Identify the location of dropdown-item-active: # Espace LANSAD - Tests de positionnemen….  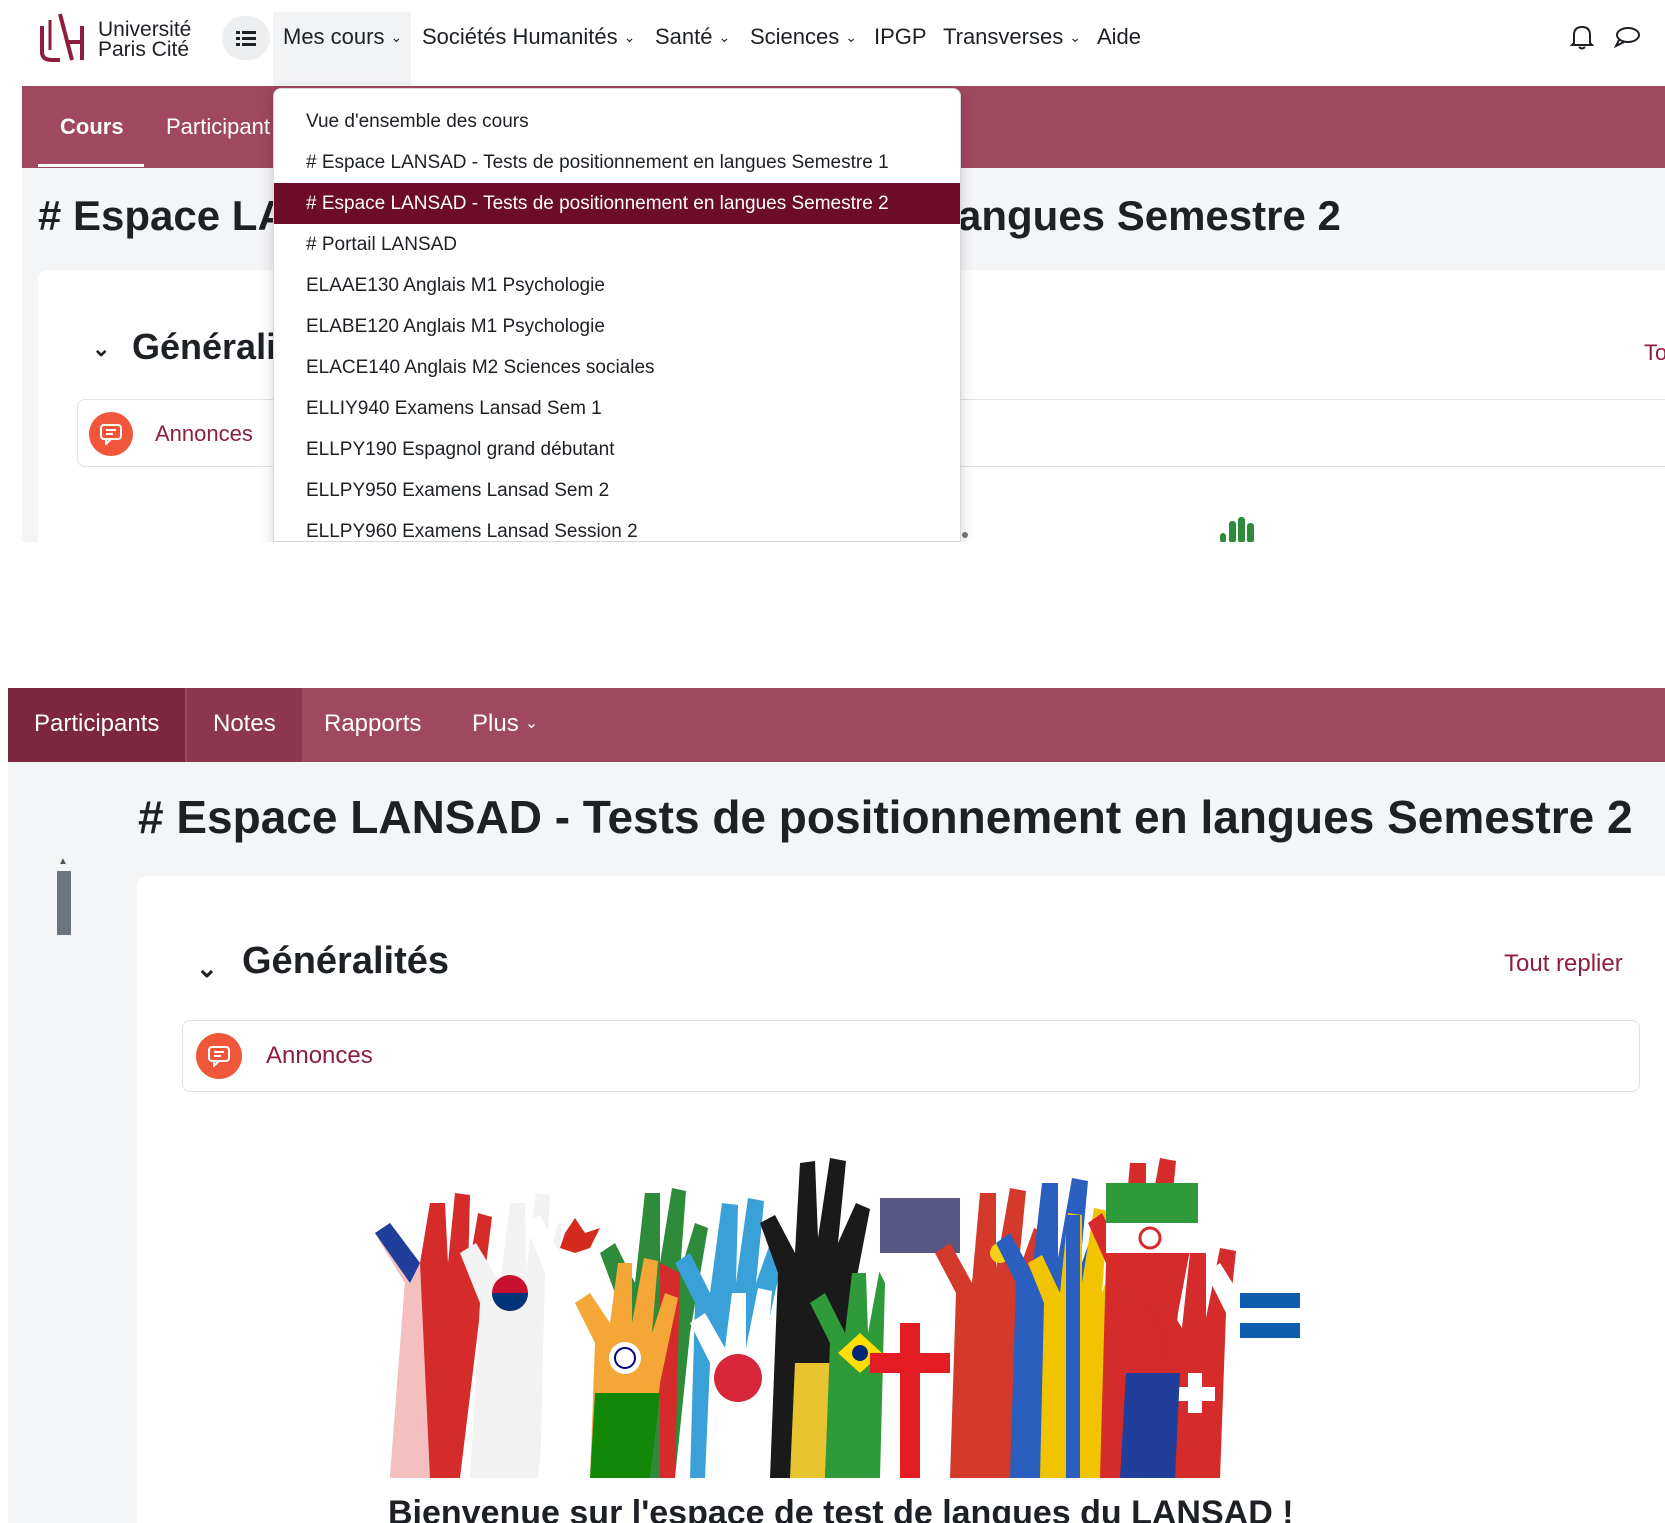
(617, 203).